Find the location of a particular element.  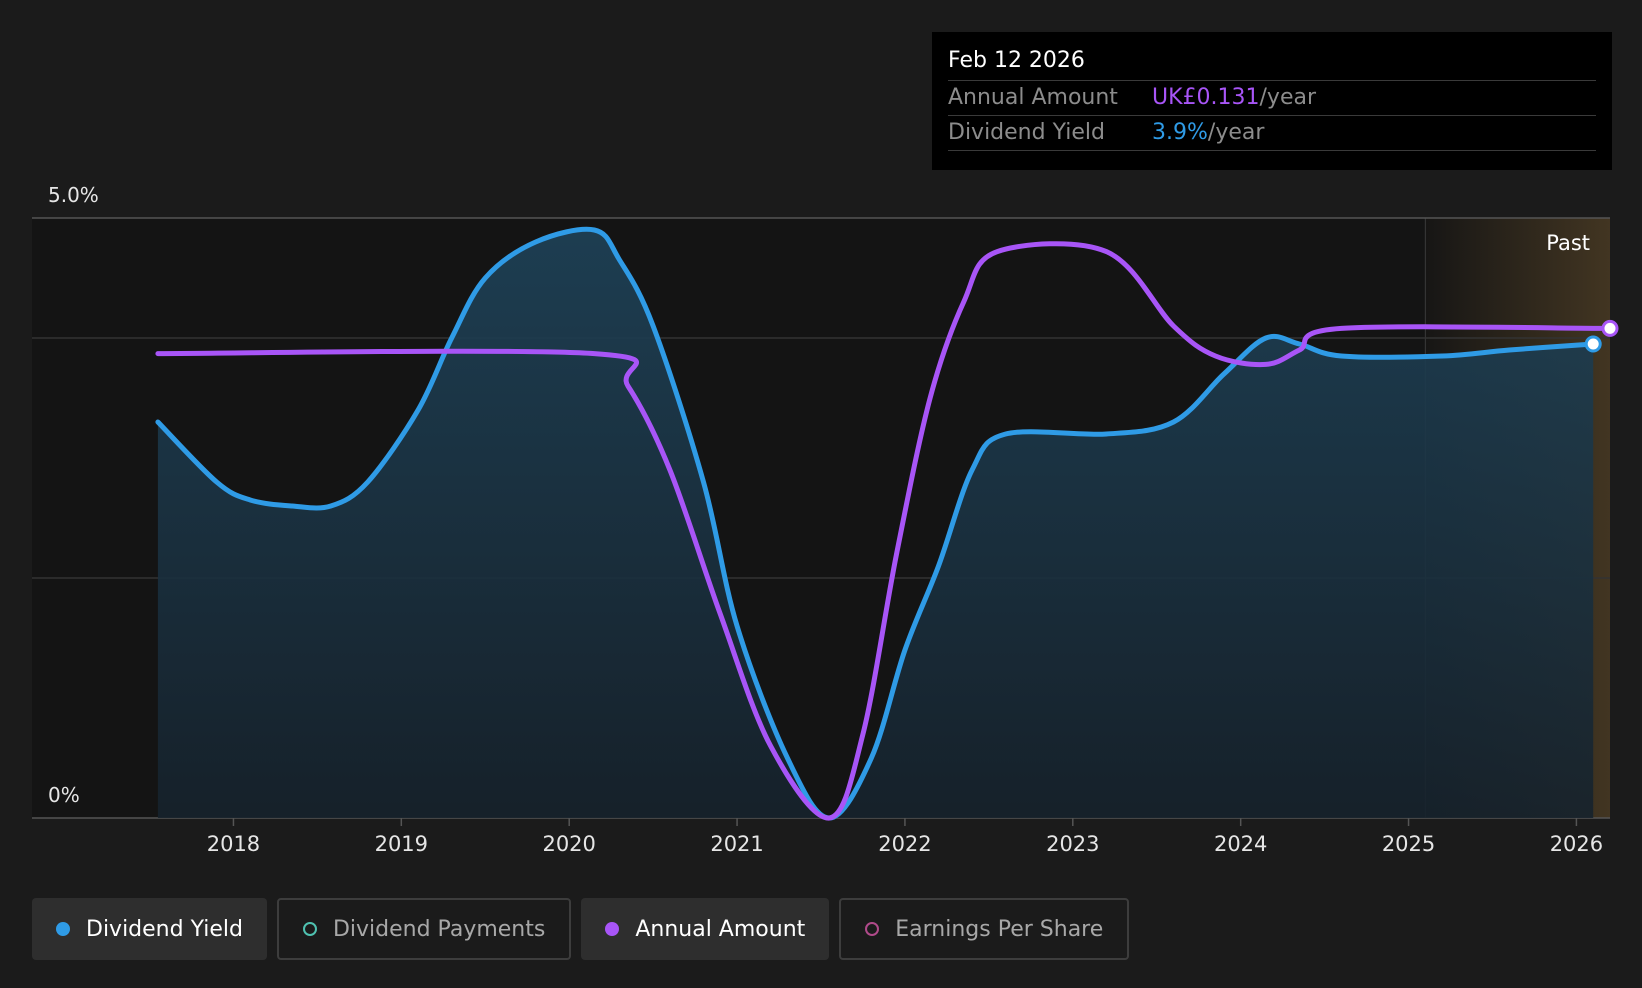

legend-dividend-payments: Dividend Payments is located at coordinates (424, 929).